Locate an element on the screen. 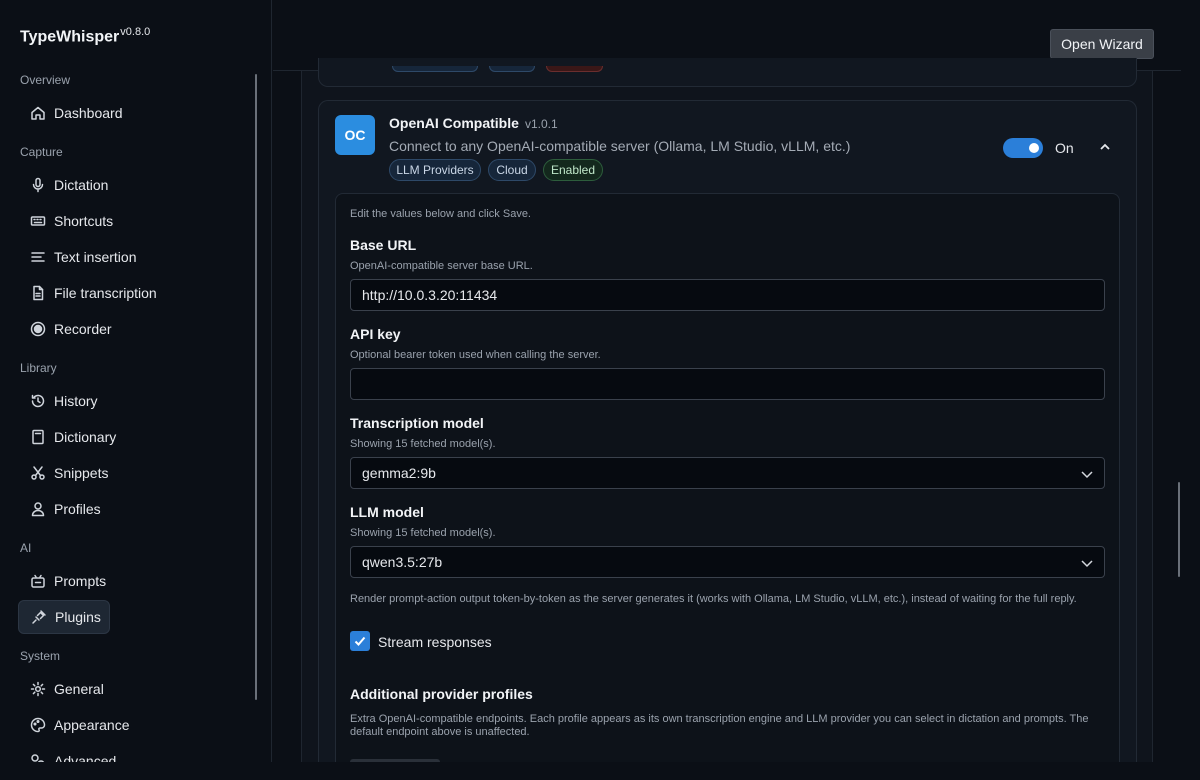 The height and width of the screenshot is (780, 1200). section-capture: Capture is located at coordinates (41, 152).